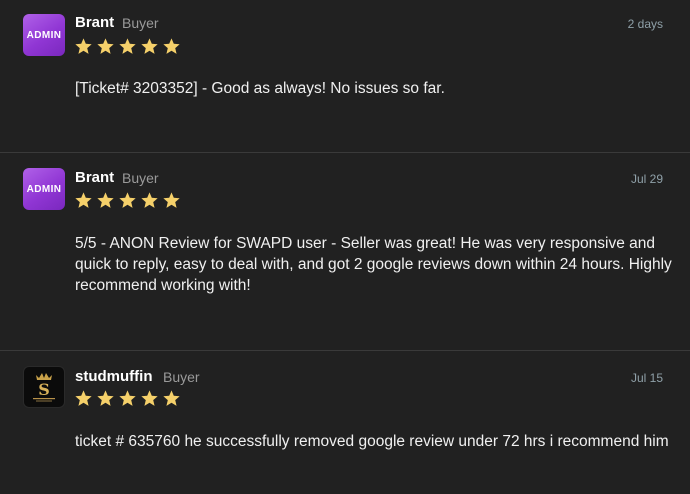  I want to click on svg-text: S, so click(44, 389).